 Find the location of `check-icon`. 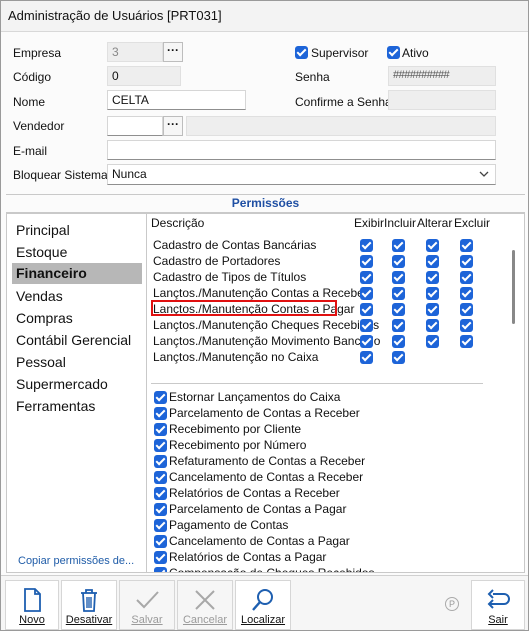

check-icon is located at coordinates (147, 600).